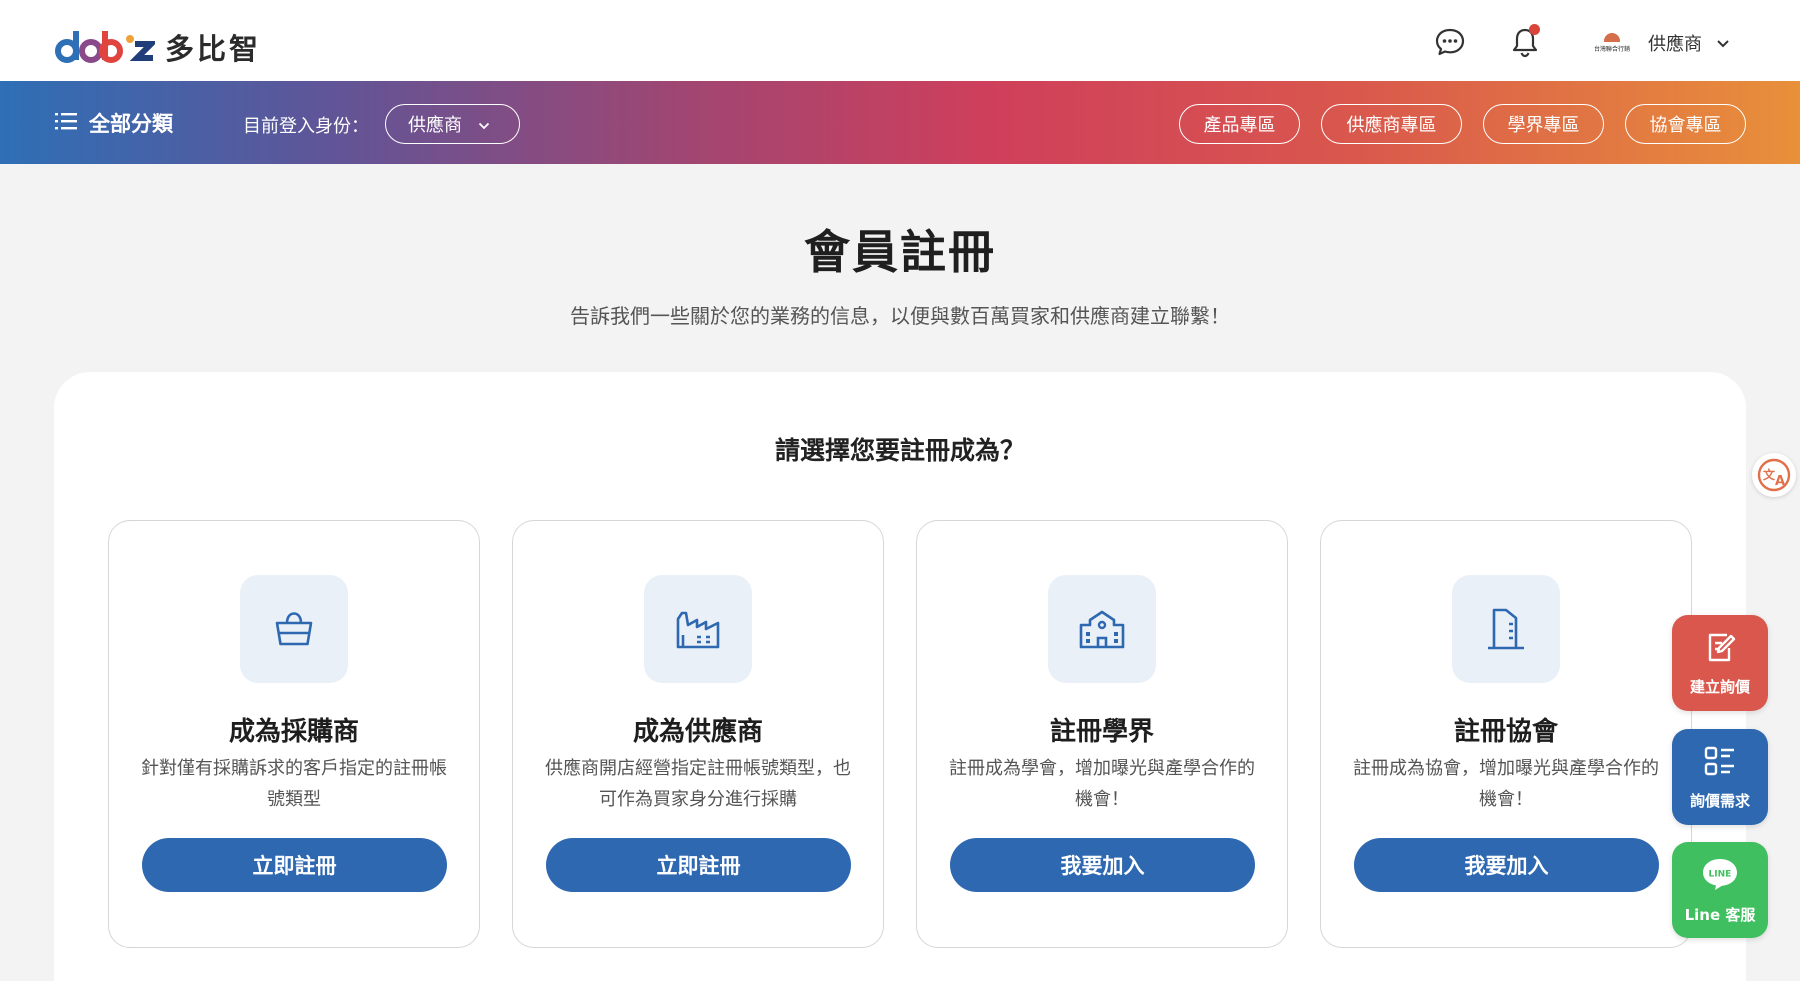 This screenshot has height=981, width=1800. What do you see at coordinates (294, 629) in the screenshot?
I see `shopping-basket-icon` at bounding box center [294, 629].